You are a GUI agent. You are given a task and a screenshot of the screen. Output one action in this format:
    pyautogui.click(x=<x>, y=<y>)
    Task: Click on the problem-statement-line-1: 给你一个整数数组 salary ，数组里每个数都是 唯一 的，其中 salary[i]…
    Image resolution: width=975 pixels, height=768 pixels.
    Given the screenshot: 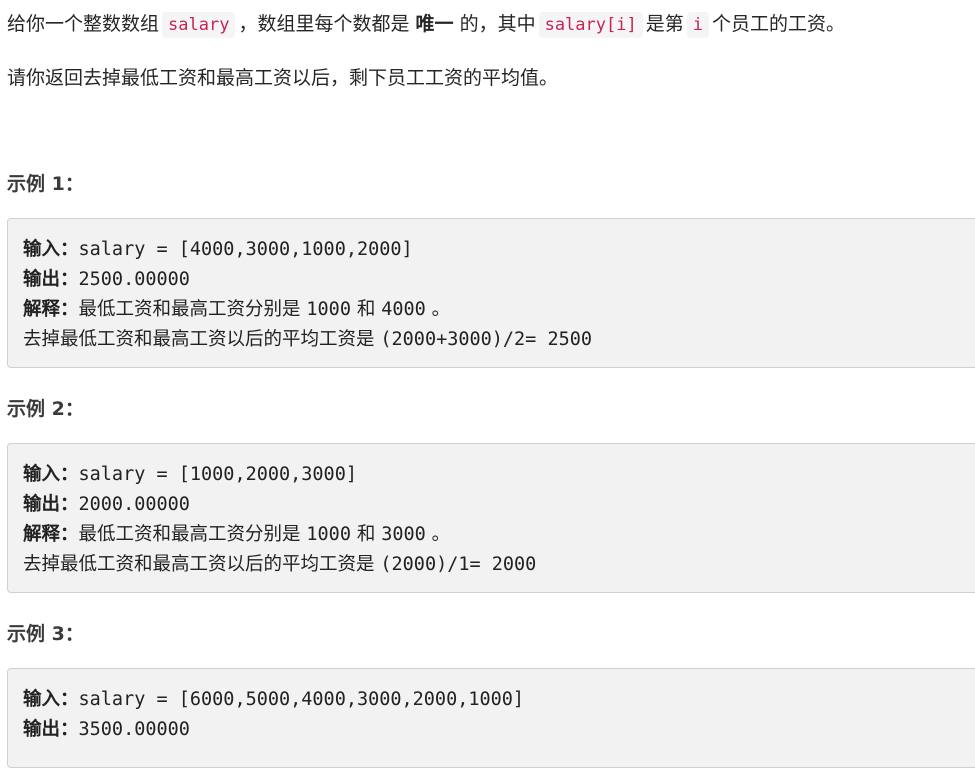 What is the action you would take?
    pyautogui.click(x=426, y=24)
    